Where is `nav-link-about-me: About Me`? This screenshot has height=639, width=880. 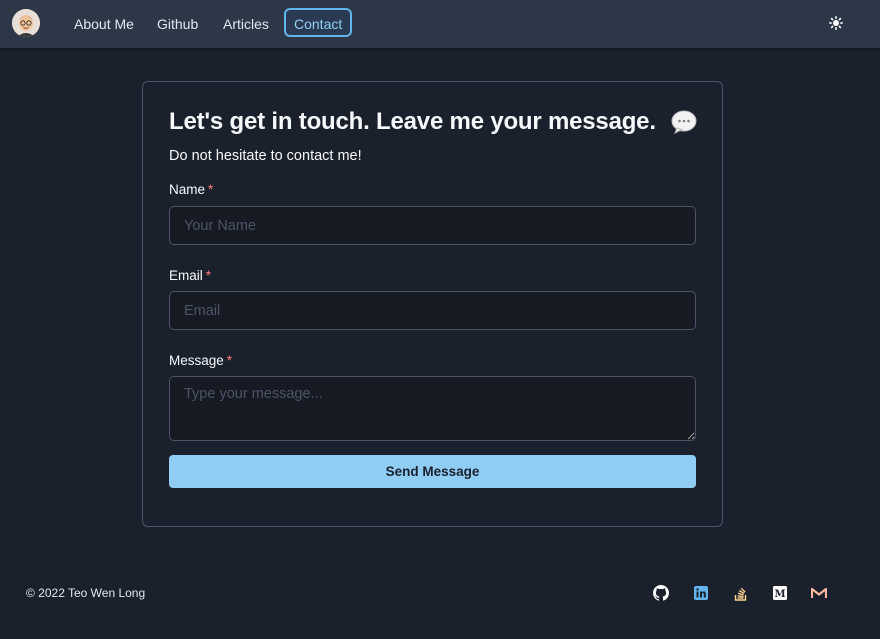 nav-link-about-me: About Me is located at coordinates (104, 22).